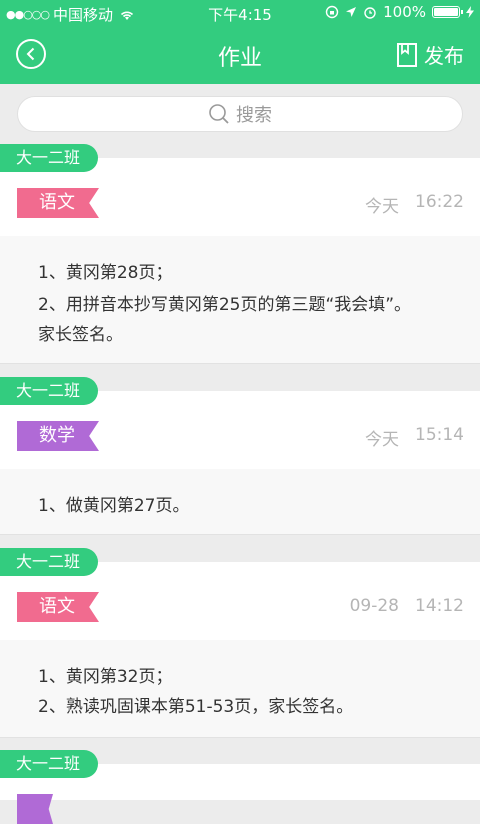 This screenshot has width=480, height=824. I want to click on timestamp: 今天 15:14, so click(414, 437).